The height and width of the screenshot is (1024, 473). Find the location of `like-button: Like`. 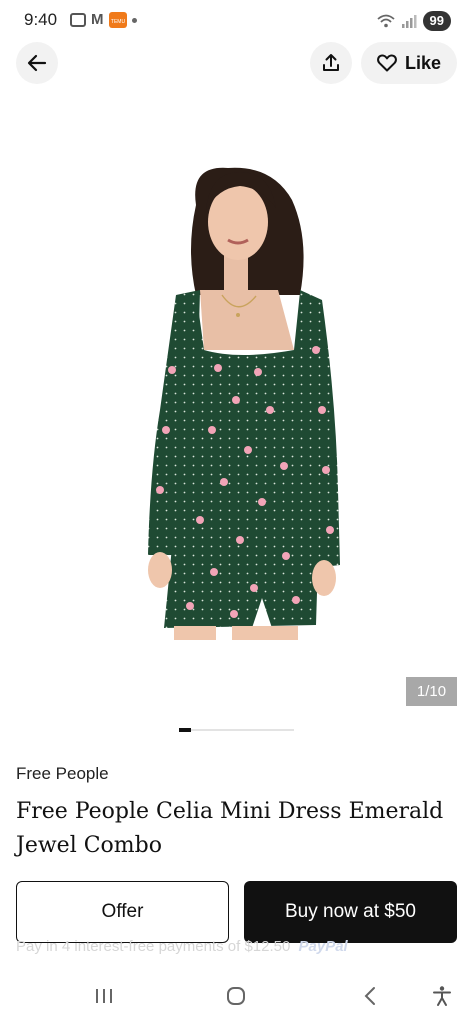

like-button: Like is located at coordinates (409, 63).